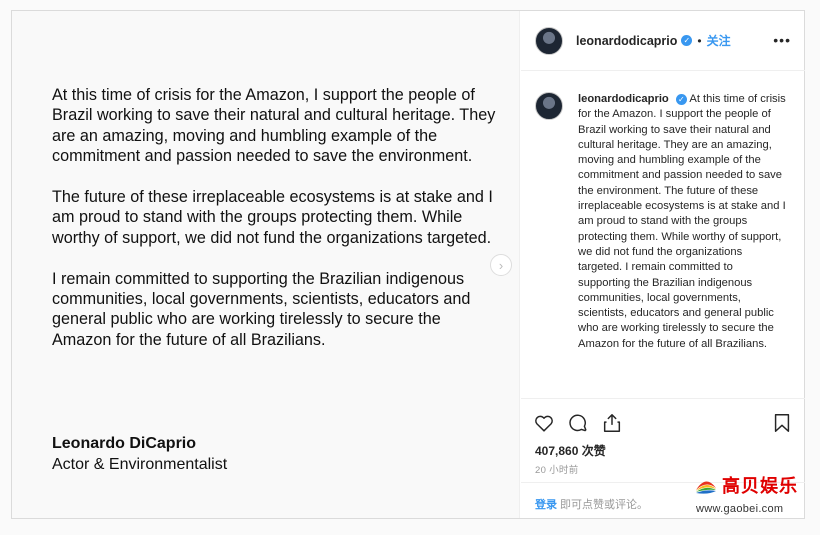  What do you see at coordinates (124, 443) in the screenshot?
I see `signature-name: Leonardo DiCaprio` at bounding box center [124, 443].